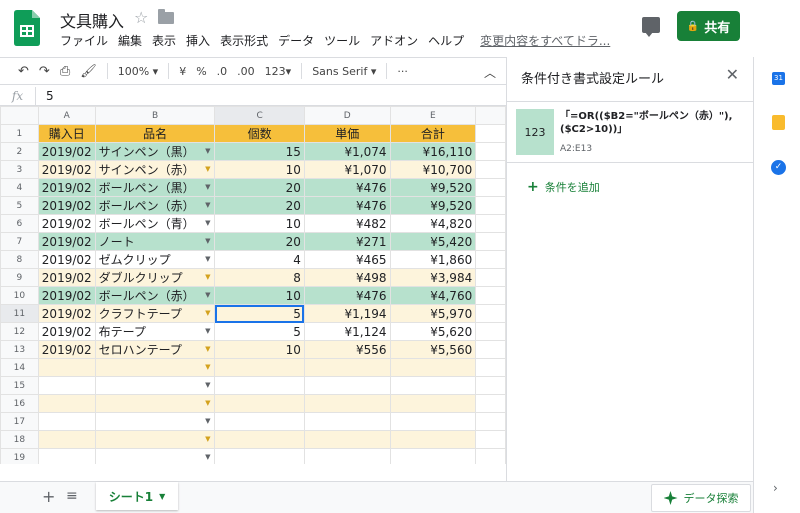  Describe the element at coordinates (433, 133) in the screenshot. I see `header-cell-total: 合計` at that location.